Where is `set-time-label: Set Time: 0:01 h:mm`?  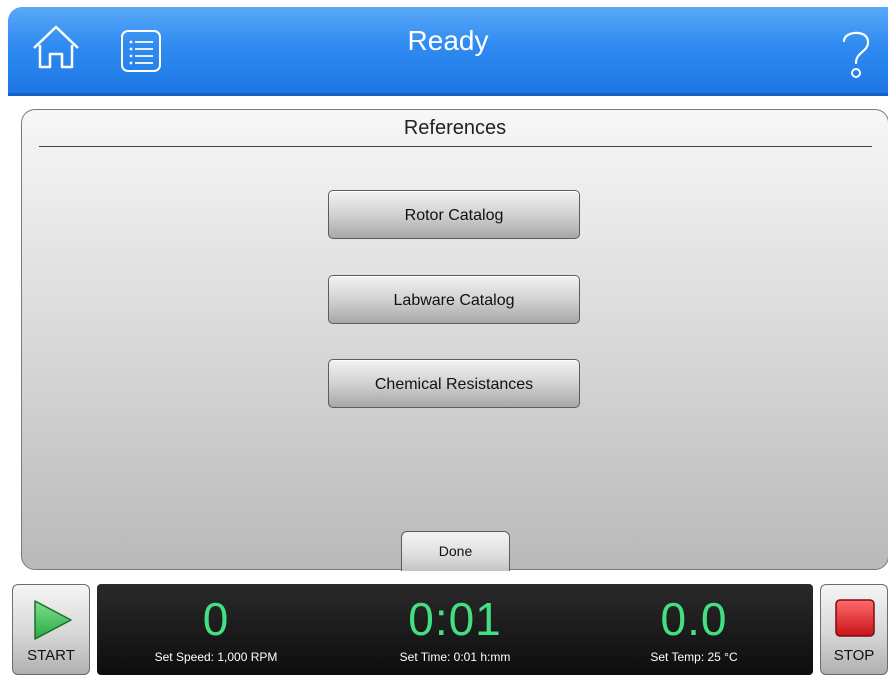
set-time-label: Set Time: 0:01 h:mm is located at coordinates (455, 657).